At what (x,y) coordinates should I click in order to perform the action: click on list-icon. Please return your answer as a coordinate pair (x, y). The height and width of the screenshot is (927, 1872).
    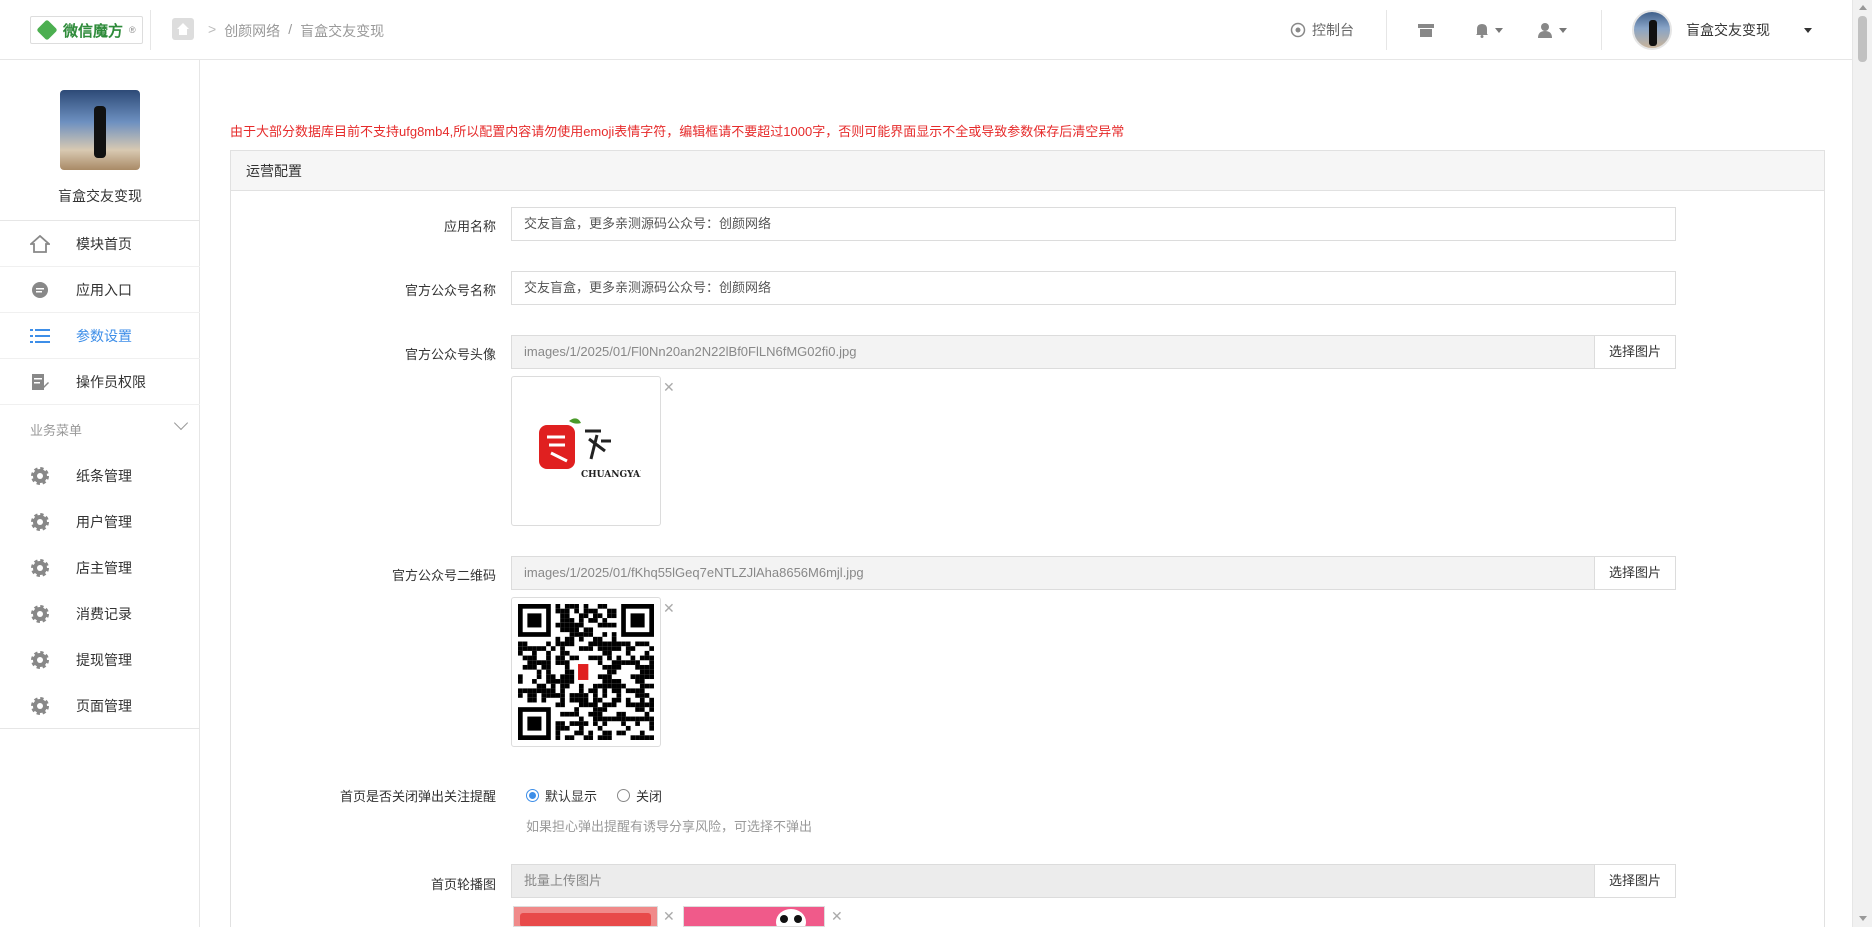
    Looking at the image, I should click on (40, 336).